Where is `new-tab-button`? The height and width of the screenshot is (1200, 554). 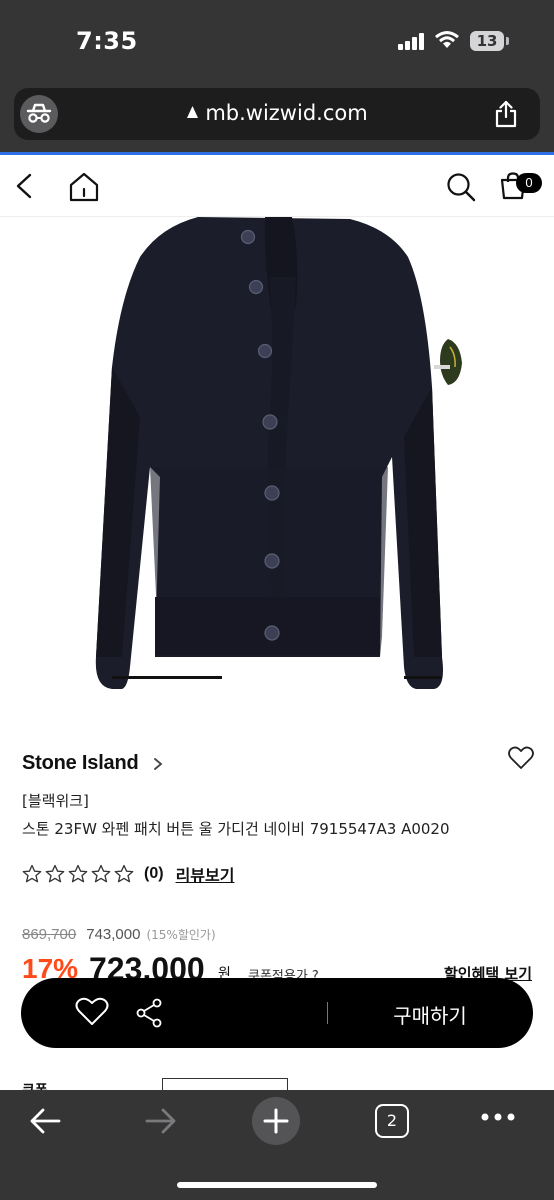
new-tab-button is located at coordinates (276, 1121).